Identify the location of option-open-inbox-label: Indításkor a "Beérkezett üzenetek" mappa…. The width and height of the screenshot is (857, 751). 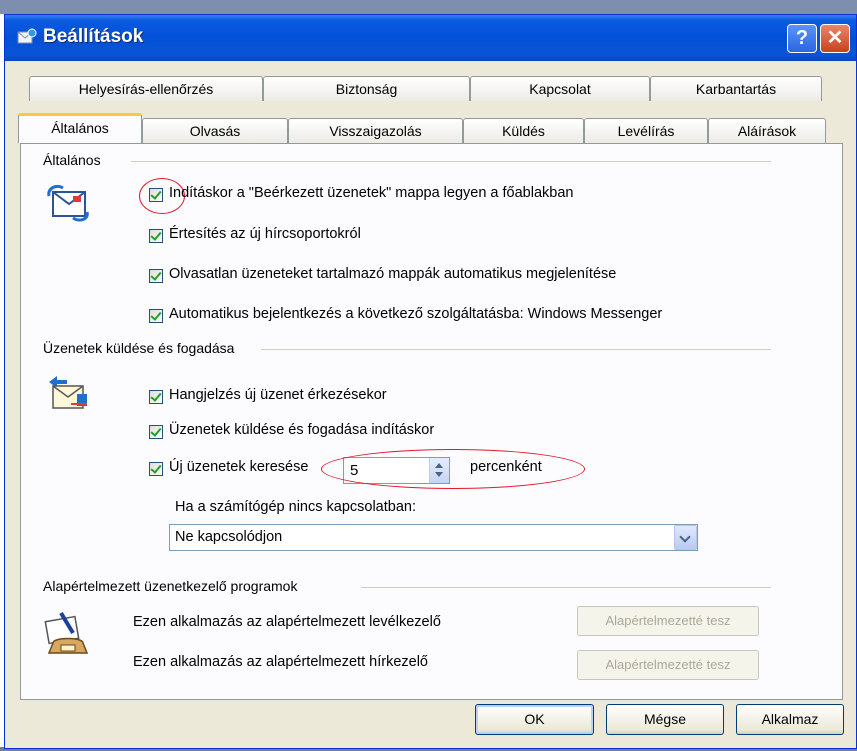
(371, 193).